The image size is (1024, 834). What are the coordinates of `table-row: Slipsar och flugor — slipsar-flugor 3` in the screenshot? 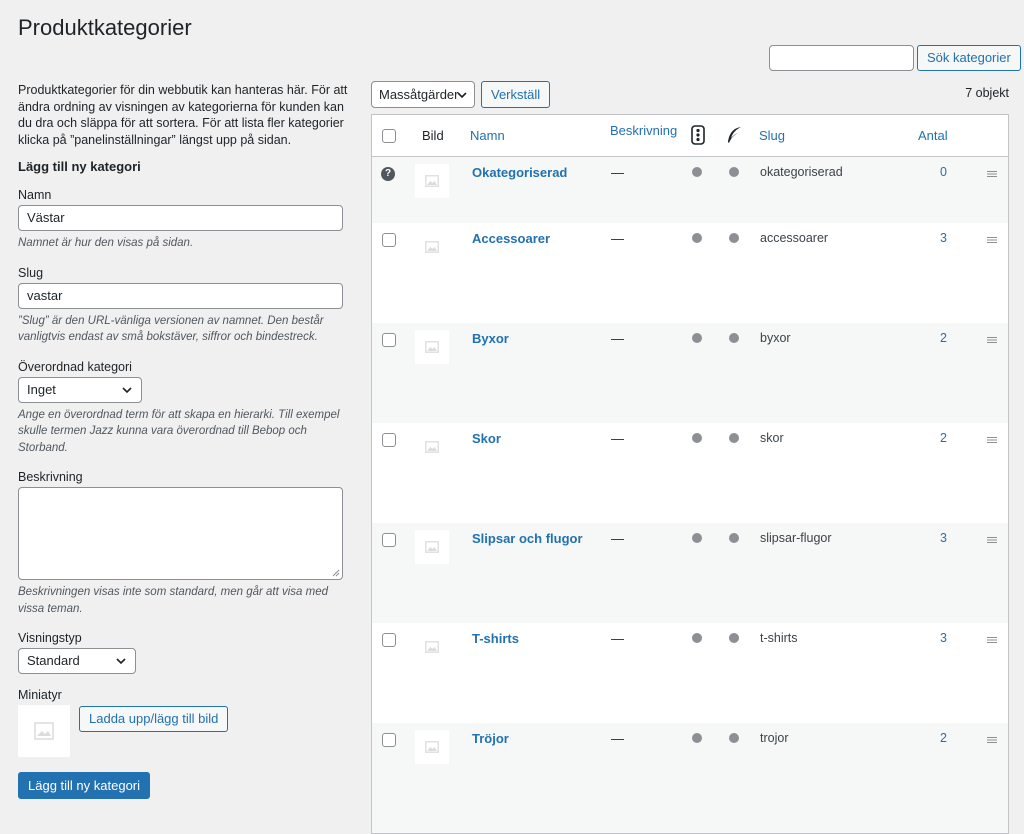 It's located at (690, 573).